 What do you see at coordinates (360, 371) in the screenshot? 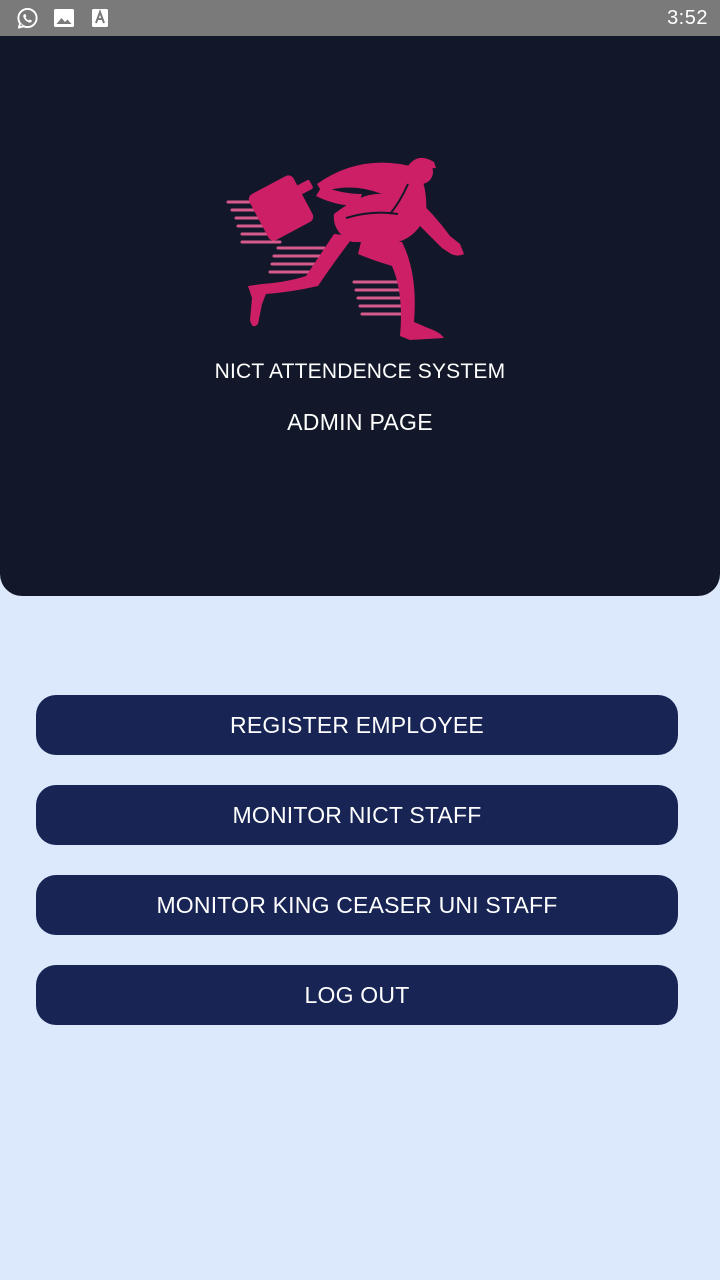
I see `app-title: NICT ATTENDENCE SYSTEM` at bounding box center [360, 371].